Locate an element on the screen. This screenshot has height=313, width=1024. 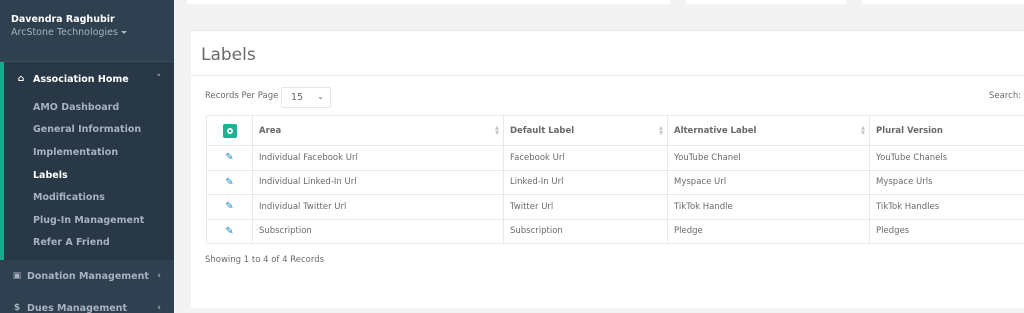
nav-donation-management: ▣ Donation Management ‹ is located at coordinates (87, 276).